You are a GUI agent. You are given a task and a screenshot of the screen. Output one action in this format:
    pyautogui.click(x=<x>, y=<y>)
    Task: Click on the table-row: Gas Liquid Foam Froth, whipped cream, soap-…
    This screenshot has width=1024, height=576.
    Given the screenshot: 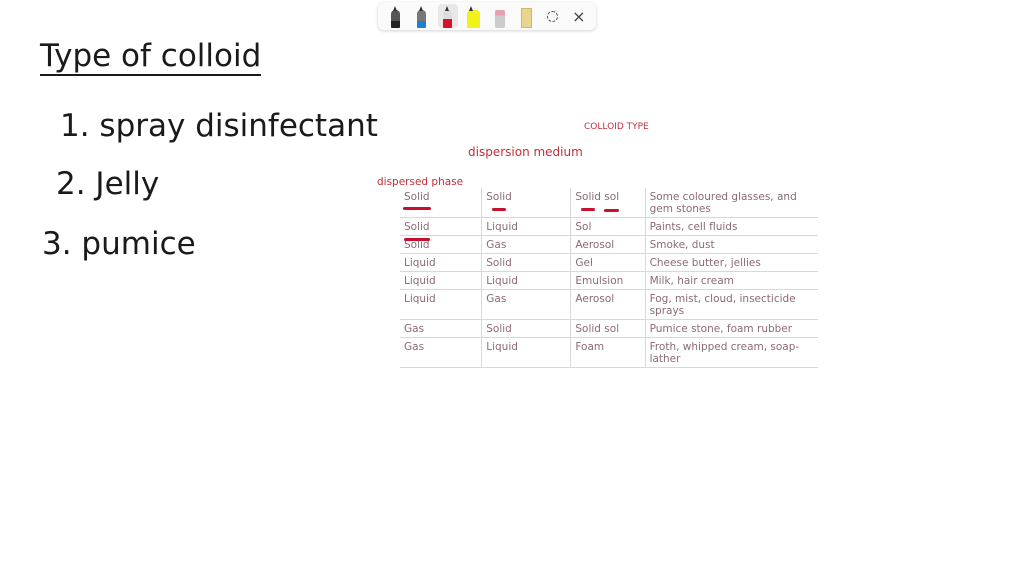 What is the action you would take?
    pyautogui.click(x=609, y=352)
    